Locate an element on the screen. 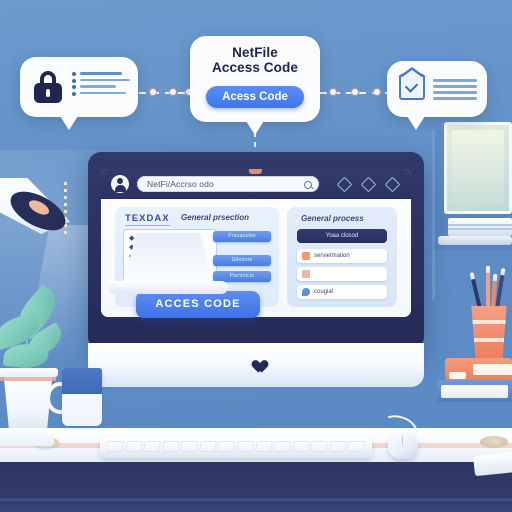 The height and width of the screenshot is (512, 512). envelope-check-callout is located at coordinates (437, 95).